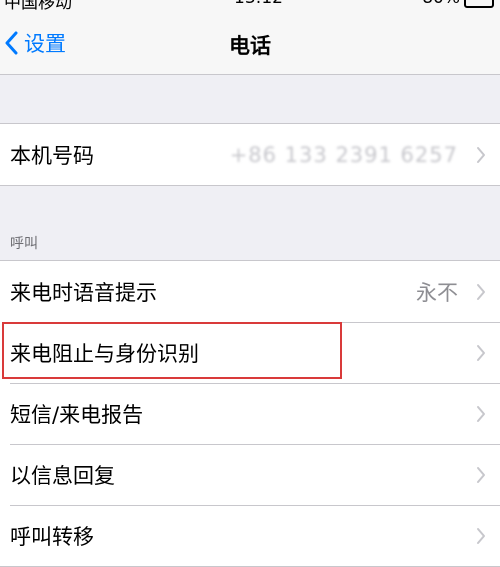  What do you see at coordinates (437, 292) in the screenshot?
I see `announce-calls-value: 永不` at bounding box center [437, 292].